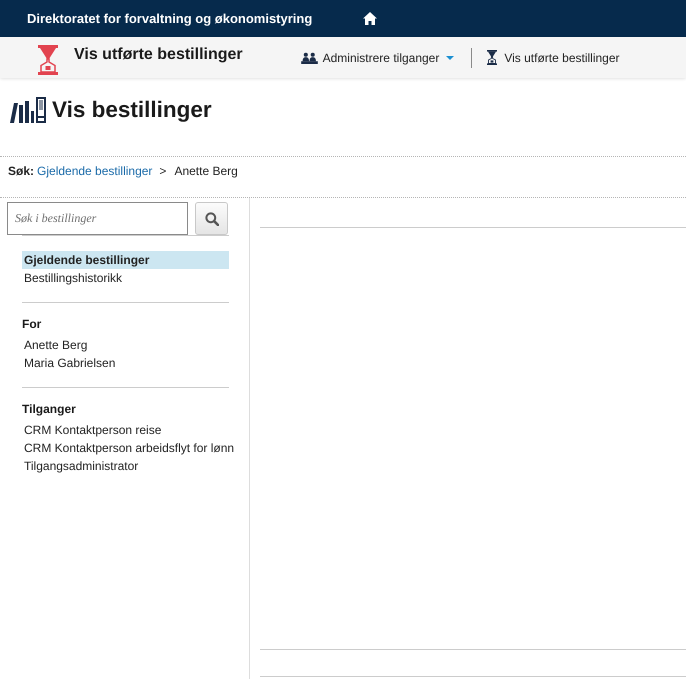 Image resolution: width=686 pixels, height=679 pixels. Describe the element at coordinates (125, 278) in the screenshot. I see `sidebar-item: Bestillingshistorikk` at that location.